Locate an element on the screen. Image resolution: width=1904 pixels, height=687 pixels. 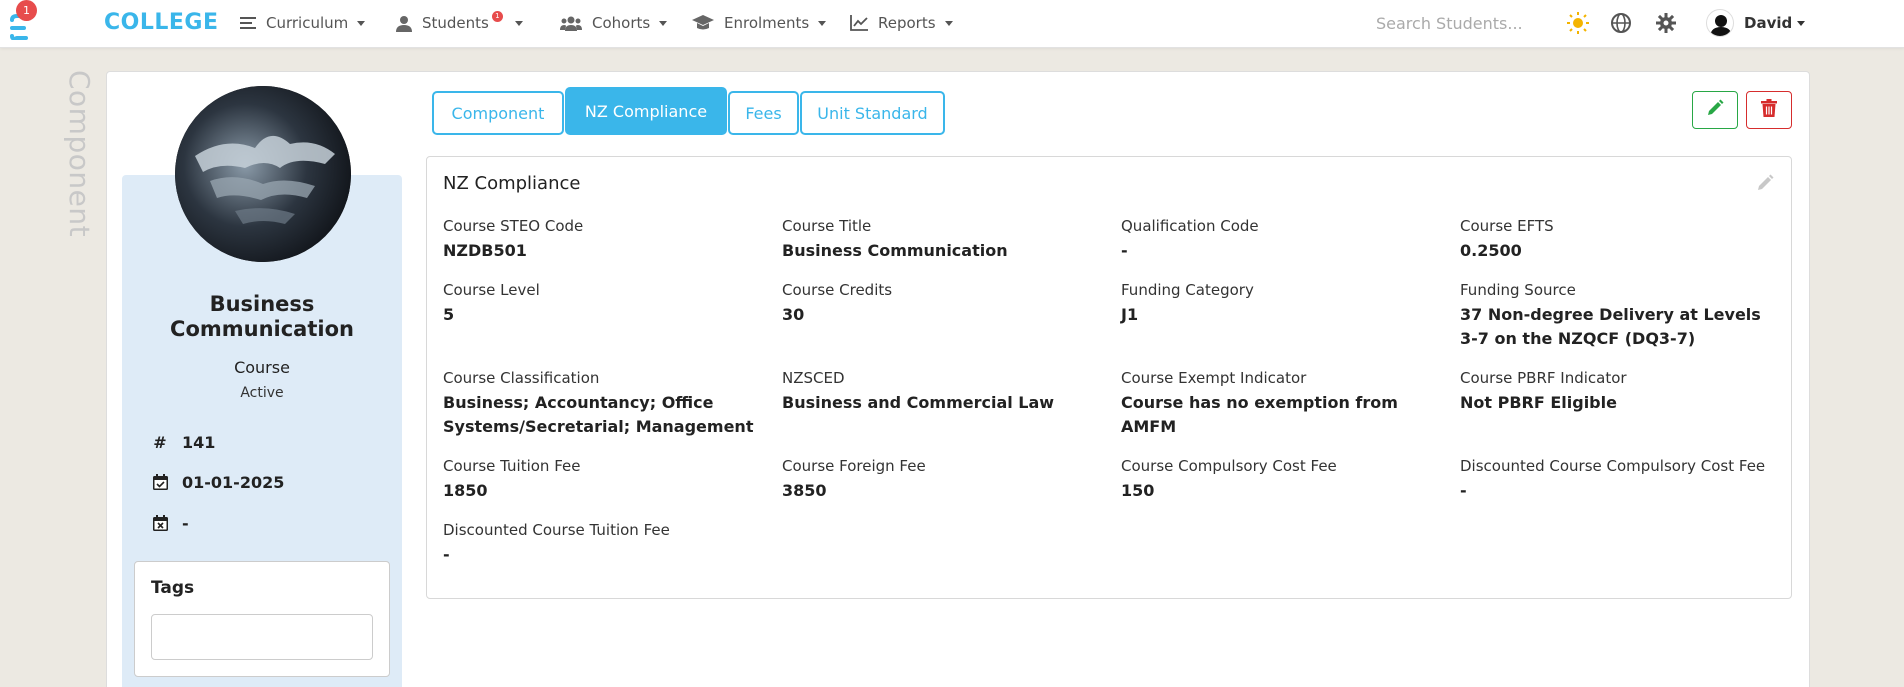
field-course-tuition-fee: Course Tuition Fee 1850 is located at coordinates (608, 480).